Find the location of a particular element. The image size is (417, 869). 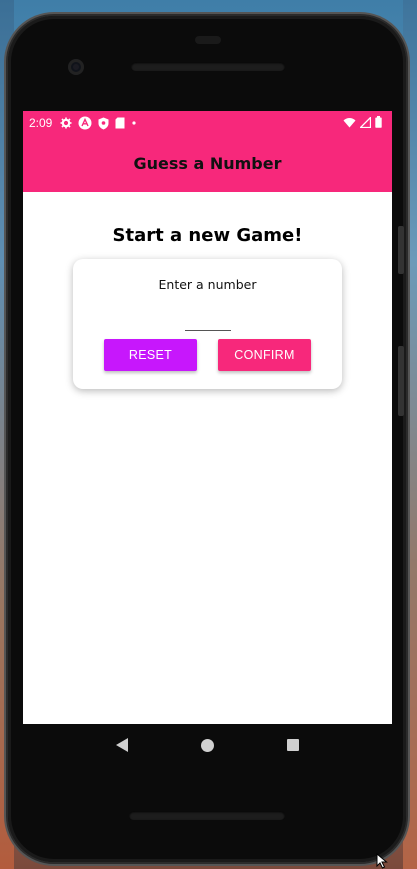

status-time: 2:09 is located at coordinates (41, 123).